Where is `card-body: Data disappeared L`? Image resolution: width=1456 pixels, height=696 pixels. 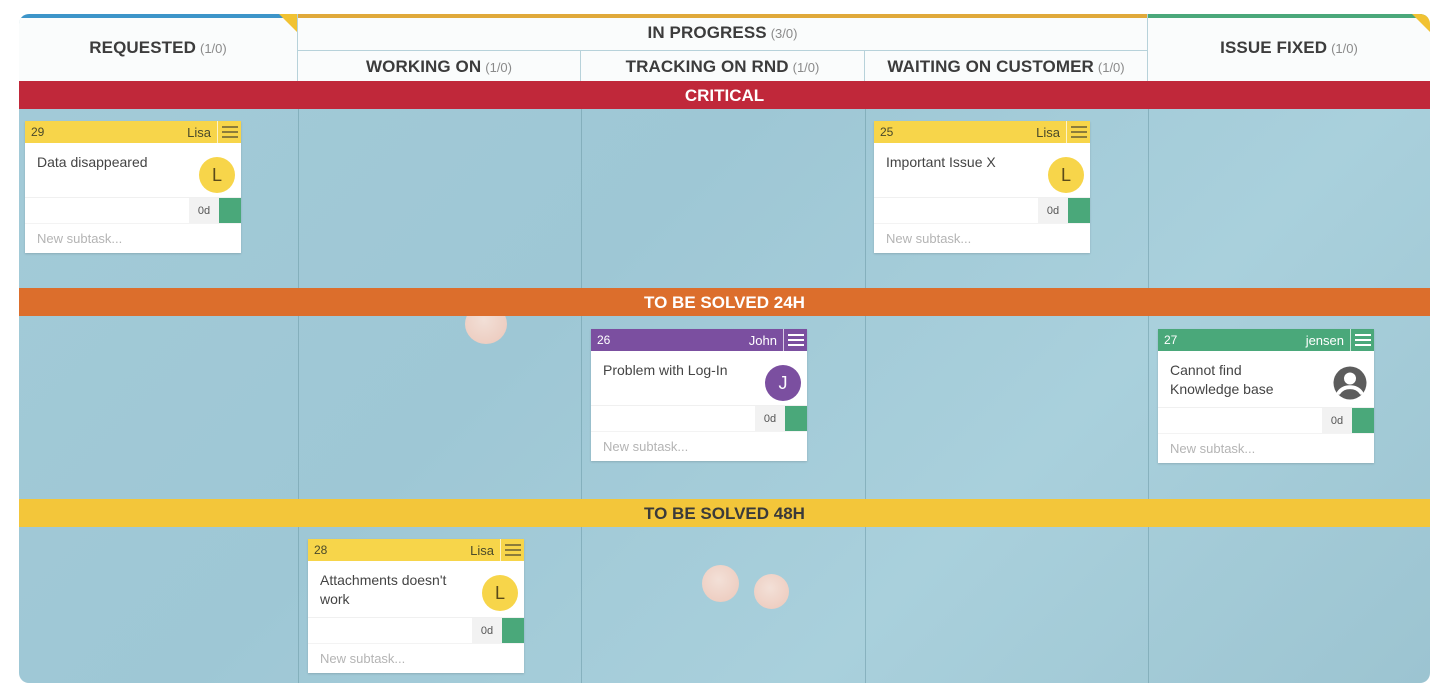
card-body: Data disappeared L is located at coordinates (133, 170).